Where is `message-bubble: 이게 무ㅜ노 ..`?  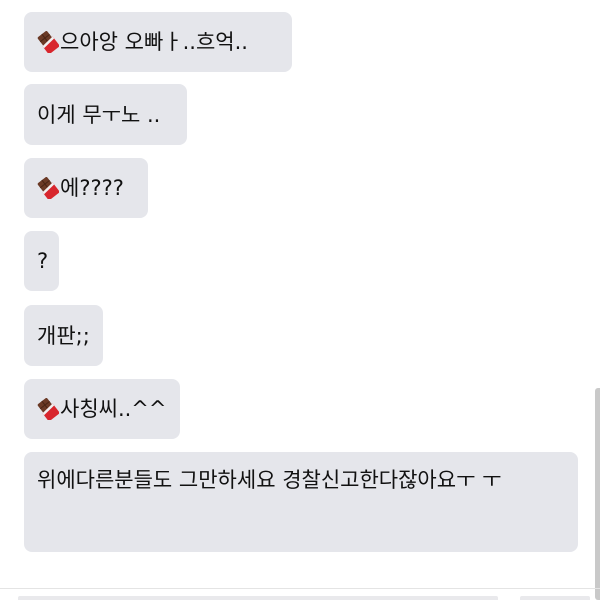
message-bubble: 이게 무ㅜ노 .. is located at coordinates (105, 114).